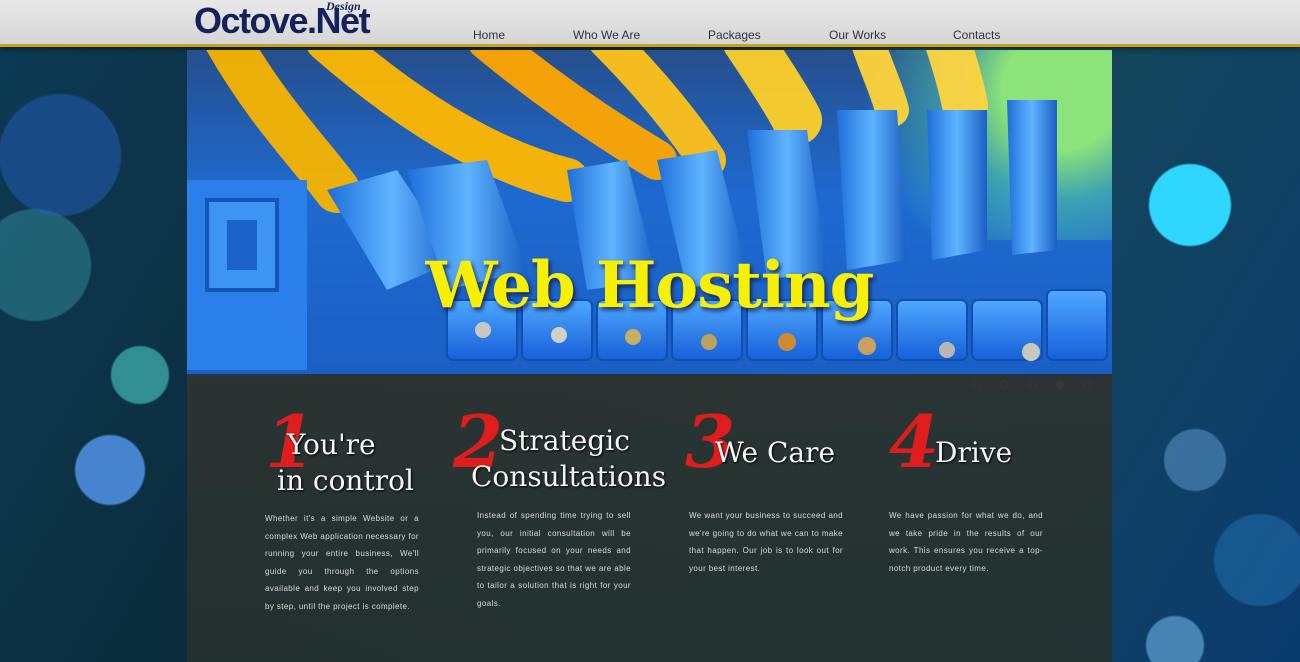 The image size is (1300, 662). What do you see at coordinates (564, 440) in the screenshot?
I see `feature-title: Strategic` at bounding box center [564, 440].